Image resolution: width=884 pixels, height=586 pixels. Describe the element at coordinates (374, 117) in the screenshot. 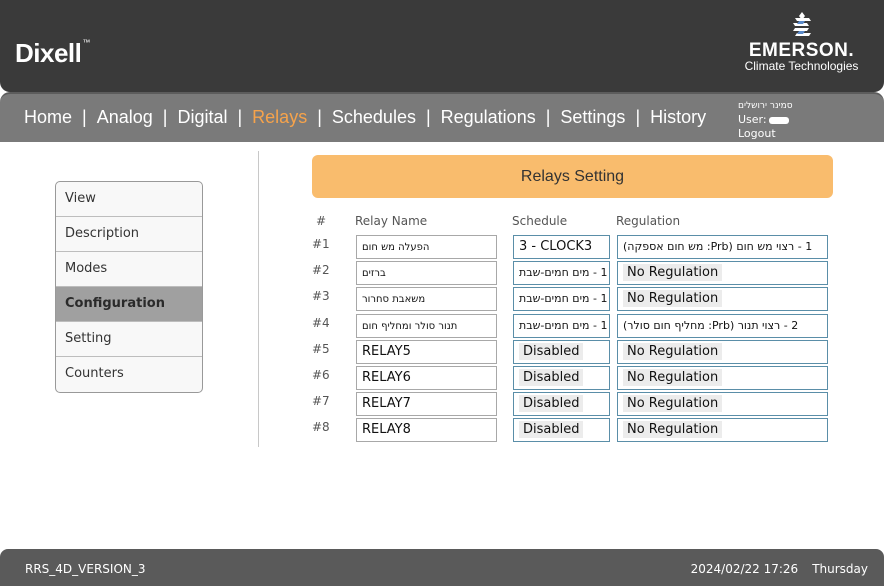

I see `nav-schedules: Schedules` at that location.